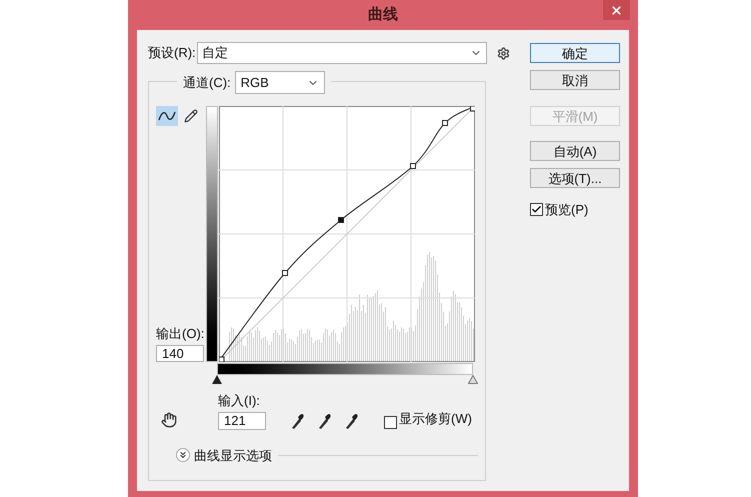 The width and height of the screenshot is (751, 497). Describe the element at coordinates (342, 53) in the screenshot. I see `preset-dropdown: 自定` at that location.